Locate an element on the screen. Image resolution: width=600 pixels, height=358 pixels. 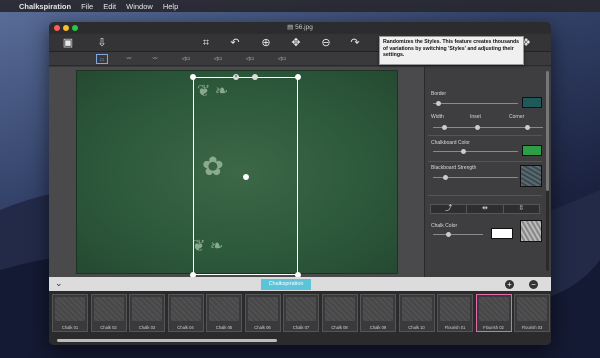
tag-shape-4-button: ◁▭ is located at coordinates (282, 59).